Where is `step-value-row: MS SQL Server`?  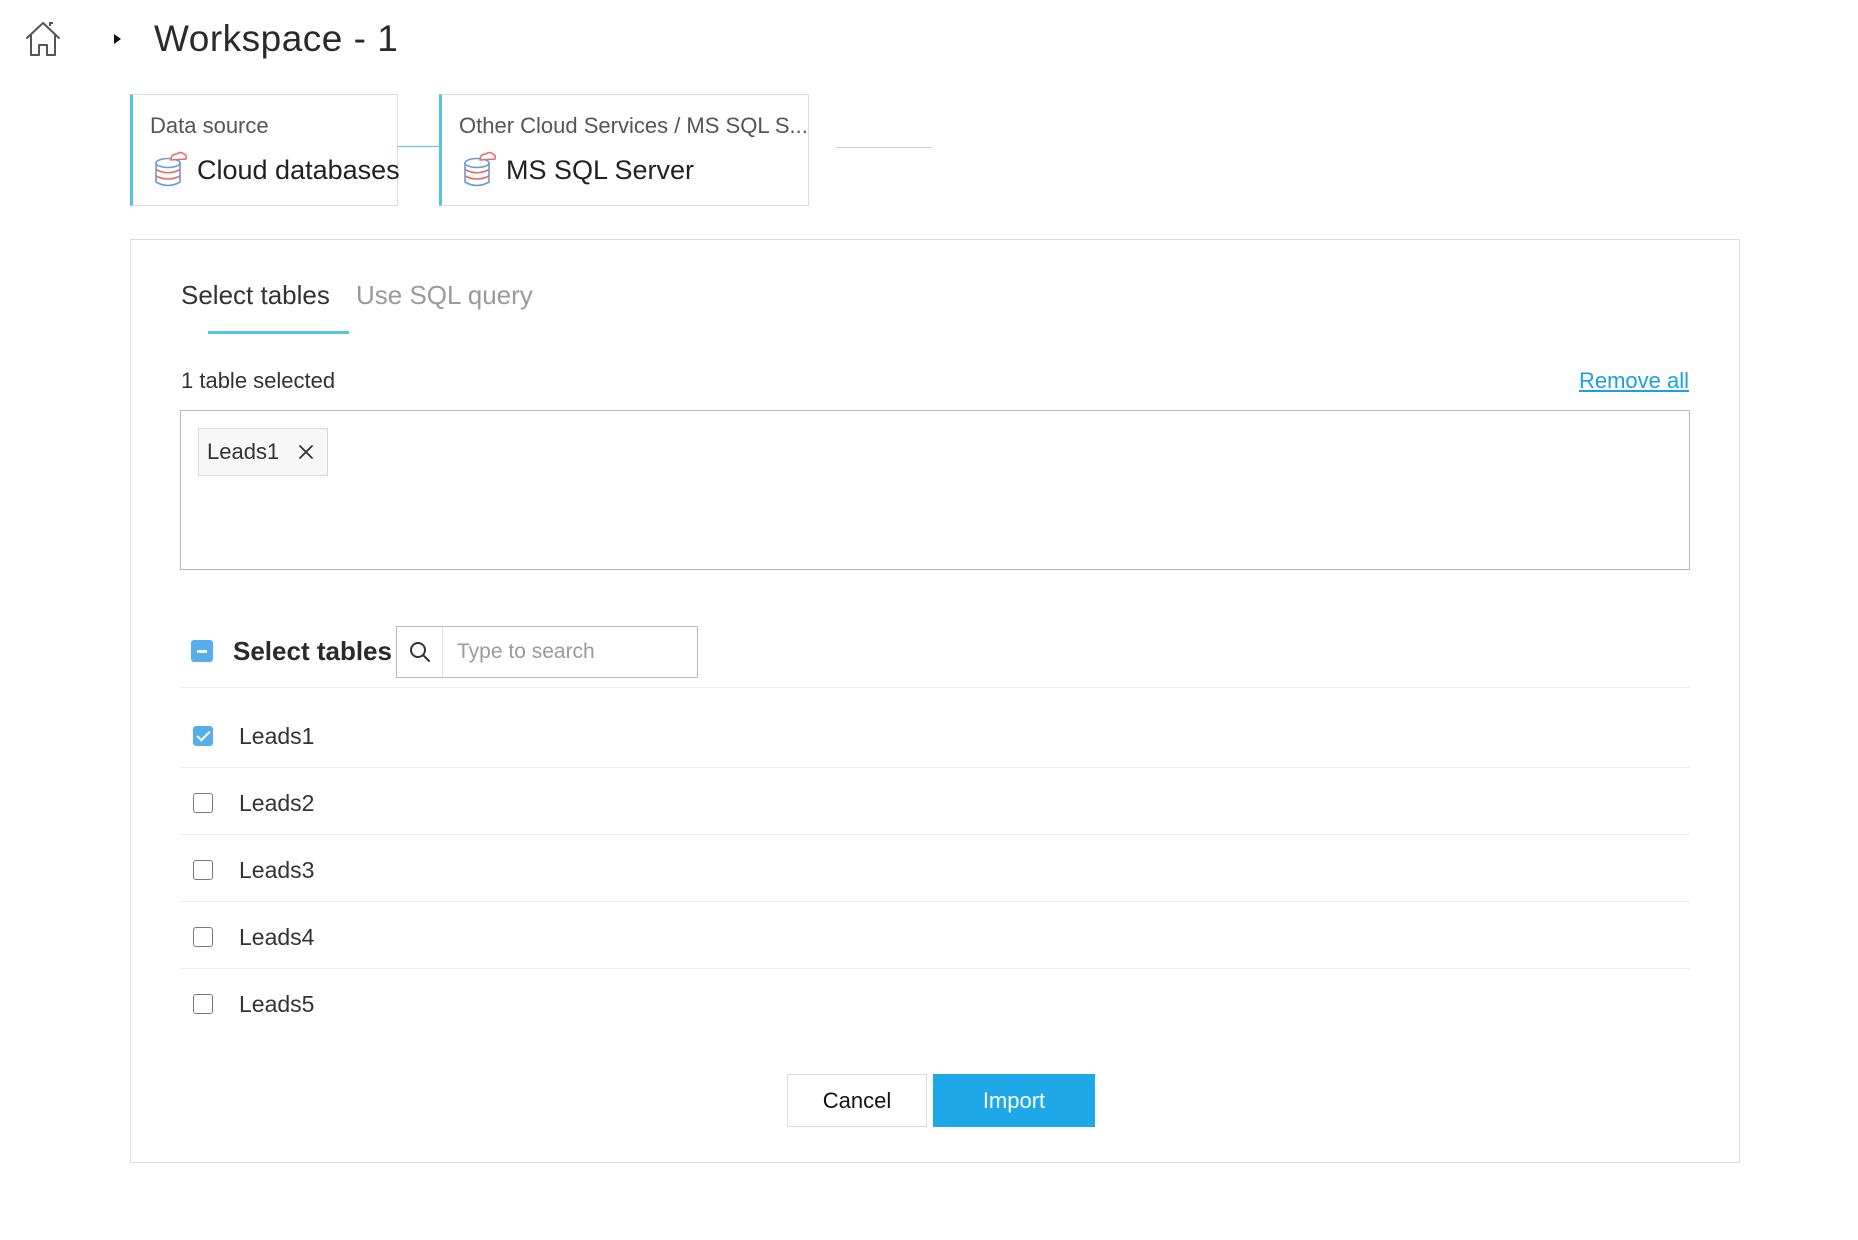 step-value-row: MS SQL Server is located at coordinates (578, 170).